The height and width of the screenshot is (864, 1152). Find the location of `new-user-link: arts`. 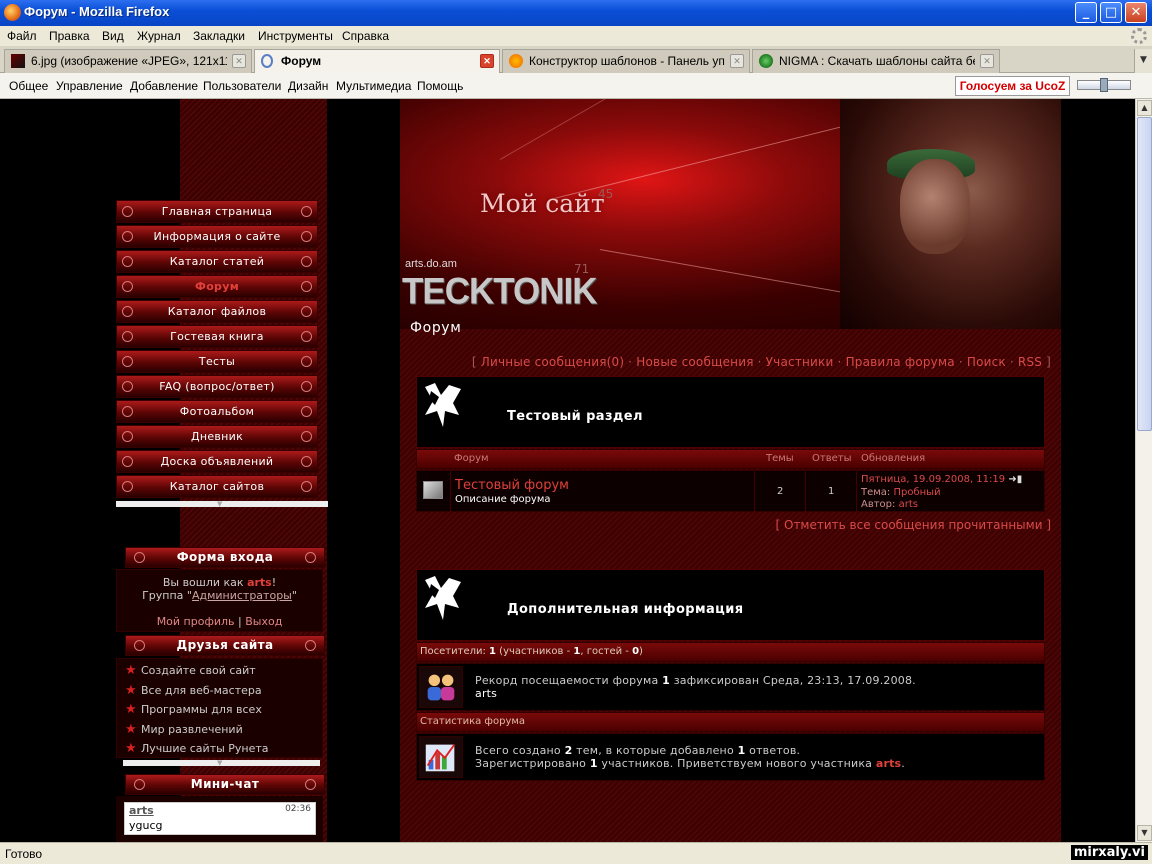

new-user-link: arts is located at coordinates (888, 763).